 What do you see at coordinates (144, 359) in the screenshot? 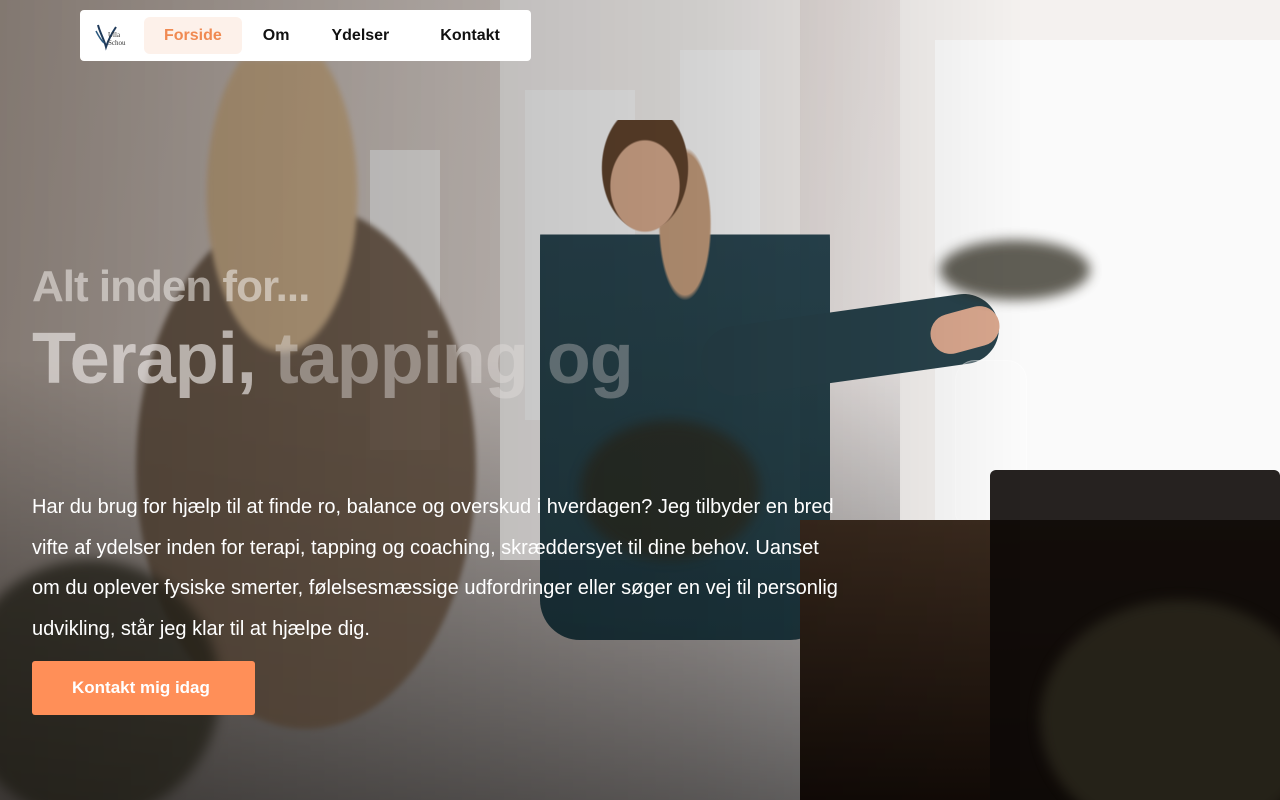
I see `headline-word: Terapi,` at bounding box center [144, 359].